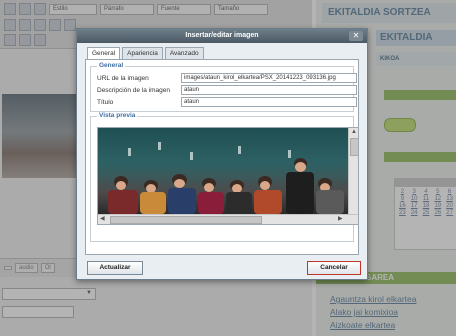 This screenshot has width=456, height=336. Describe the element at coordinates (354, 132) in the screenshot. I see `scroll-up-icon: ▲` at that location.